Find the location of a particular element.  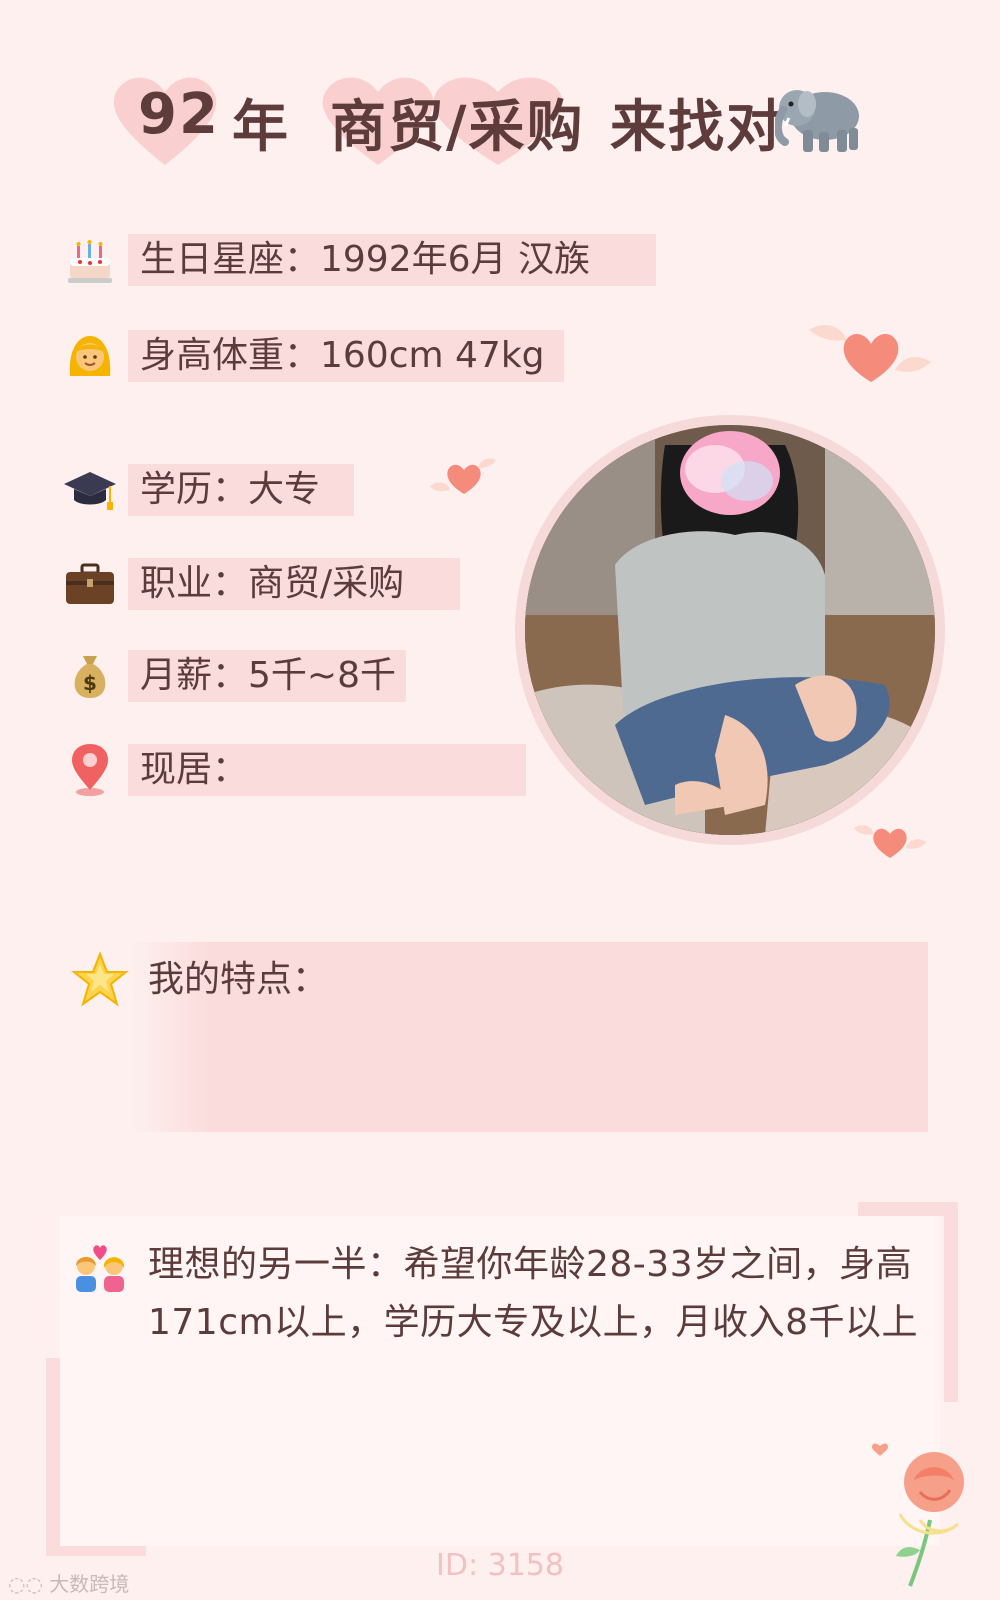

watermark-logo-icon: ◌◌ is located at coordinates (29, 1584).